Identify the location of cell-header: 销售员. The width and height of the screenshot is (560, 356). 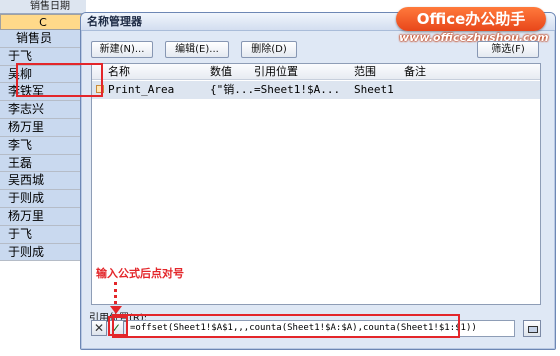
(43, 39).